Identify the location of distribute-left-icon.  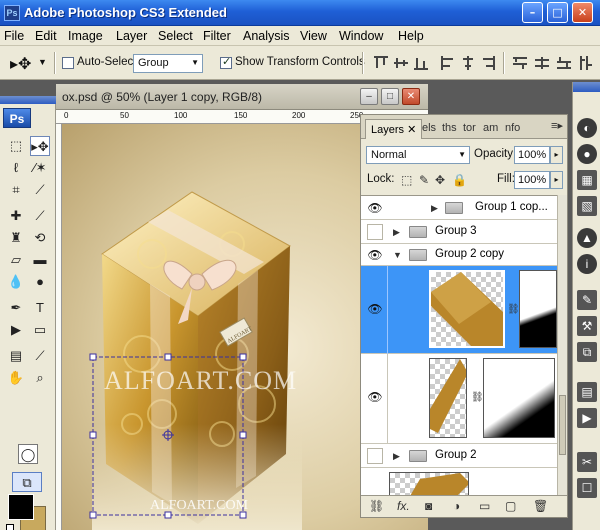
(586, 63).